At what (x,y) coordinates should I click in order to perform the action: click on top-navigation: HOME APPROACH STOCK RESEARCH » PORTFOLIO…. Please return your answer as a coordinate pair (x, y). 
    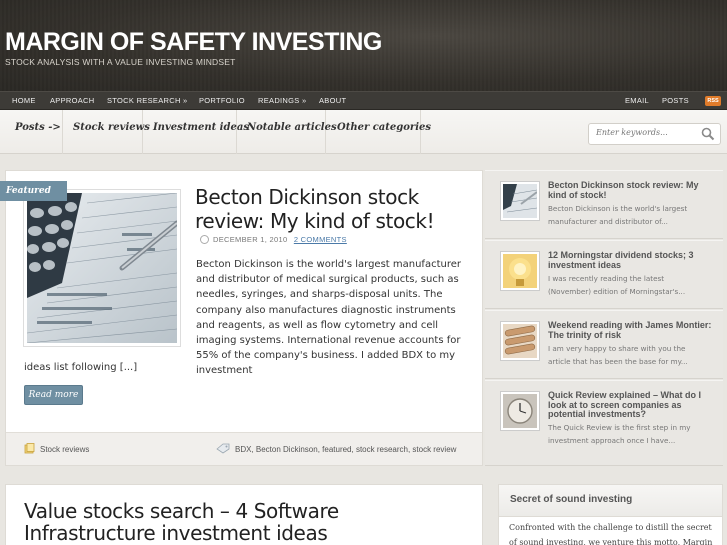
    Looking at the image, I should click on (363, 100).